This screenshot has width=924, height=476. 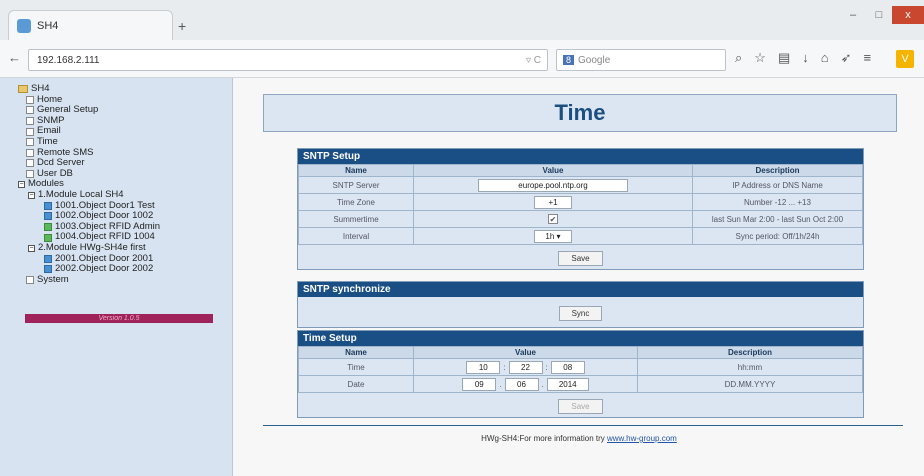 I want to click on row-description: IP Address or DNS Name, so click(x=777, y=185).